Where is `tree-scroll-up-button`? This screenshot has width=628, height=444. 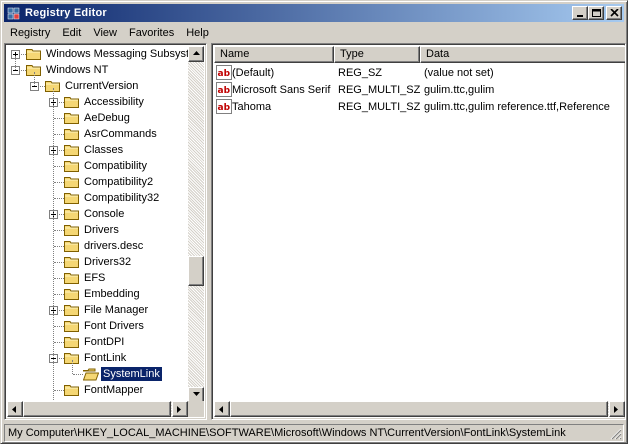
tree-scroll-up-button is located at coordinates (196, 54).